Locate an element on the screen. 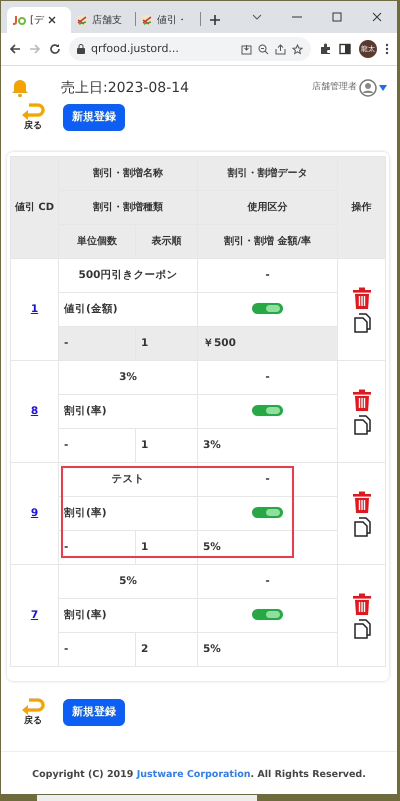 This screenshot has height=801, width=400. code-link: 9 is located at coordinates (34, 512).